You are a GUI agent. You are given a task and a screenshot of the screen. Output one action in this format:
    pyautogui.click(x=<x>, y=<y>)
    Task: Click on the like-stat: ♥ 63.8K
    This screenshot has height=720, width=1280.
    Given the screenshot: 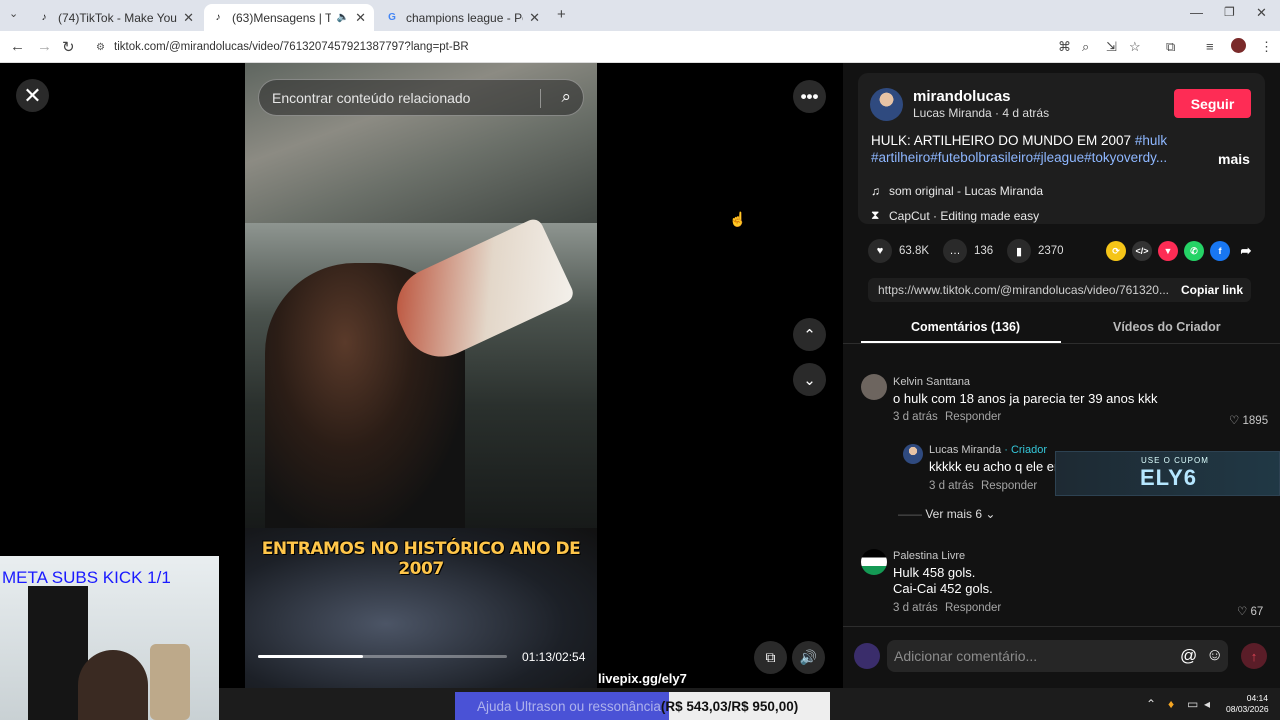 What is the action you would take?
    pyautogui.click(x=898, y=251)
    